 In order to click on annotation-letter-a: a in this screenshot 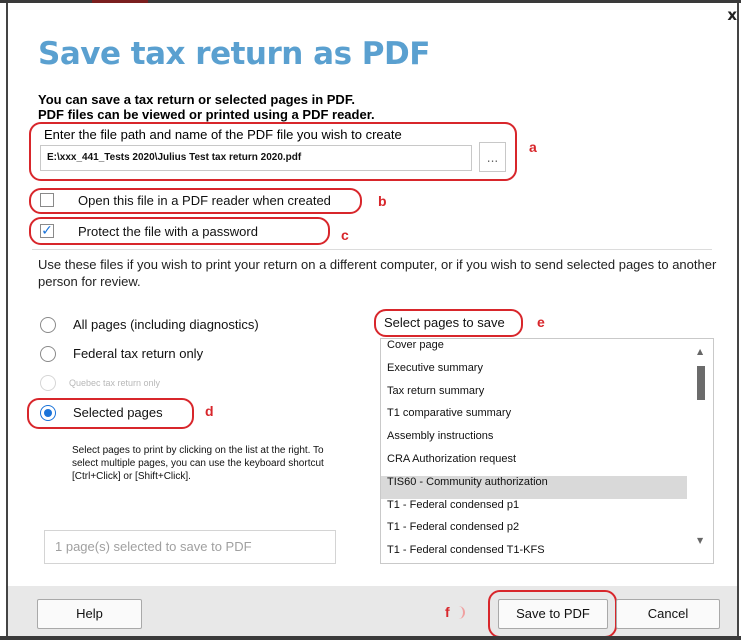, I will do `click(533, 147)`.